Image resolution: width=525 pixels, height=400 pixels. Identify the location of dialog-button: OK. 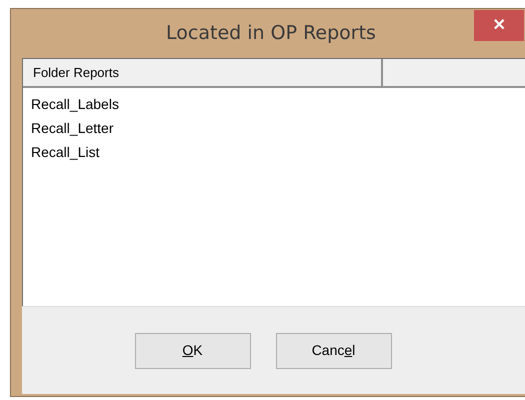
(192, 350).